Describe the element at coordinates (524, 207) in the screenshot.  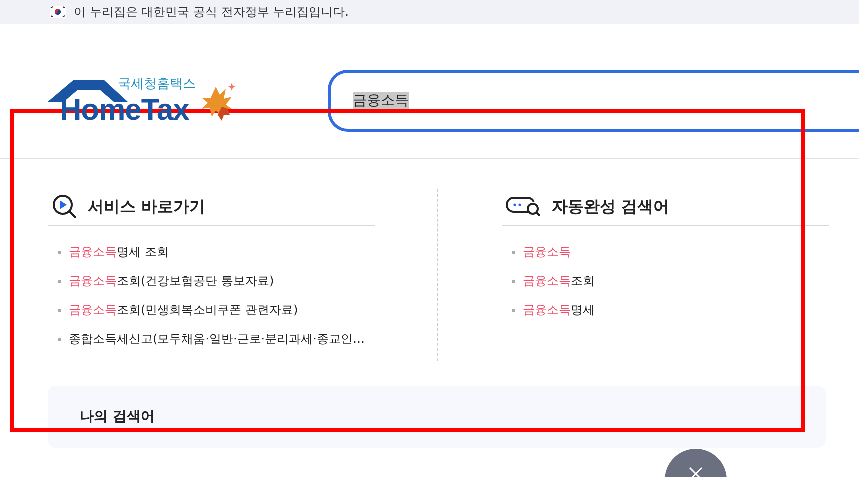
I see `chat-search-icon` at that location.